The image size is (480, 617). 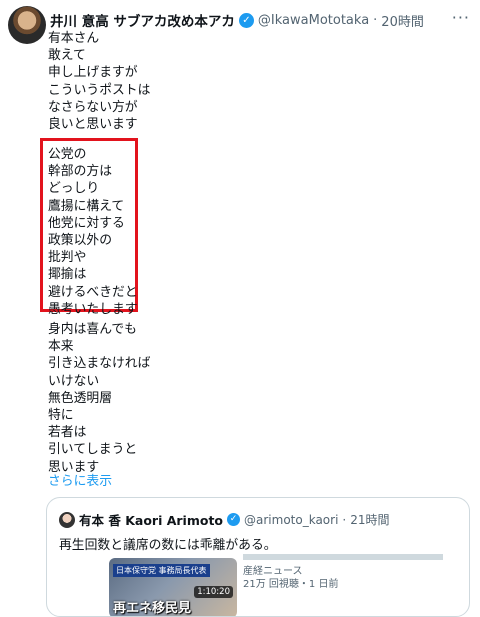 What do you see at coordinates (402, 20) in the screenshot?
I see `tweet-timestamp: 20時間` at bounding box center [402, 20].